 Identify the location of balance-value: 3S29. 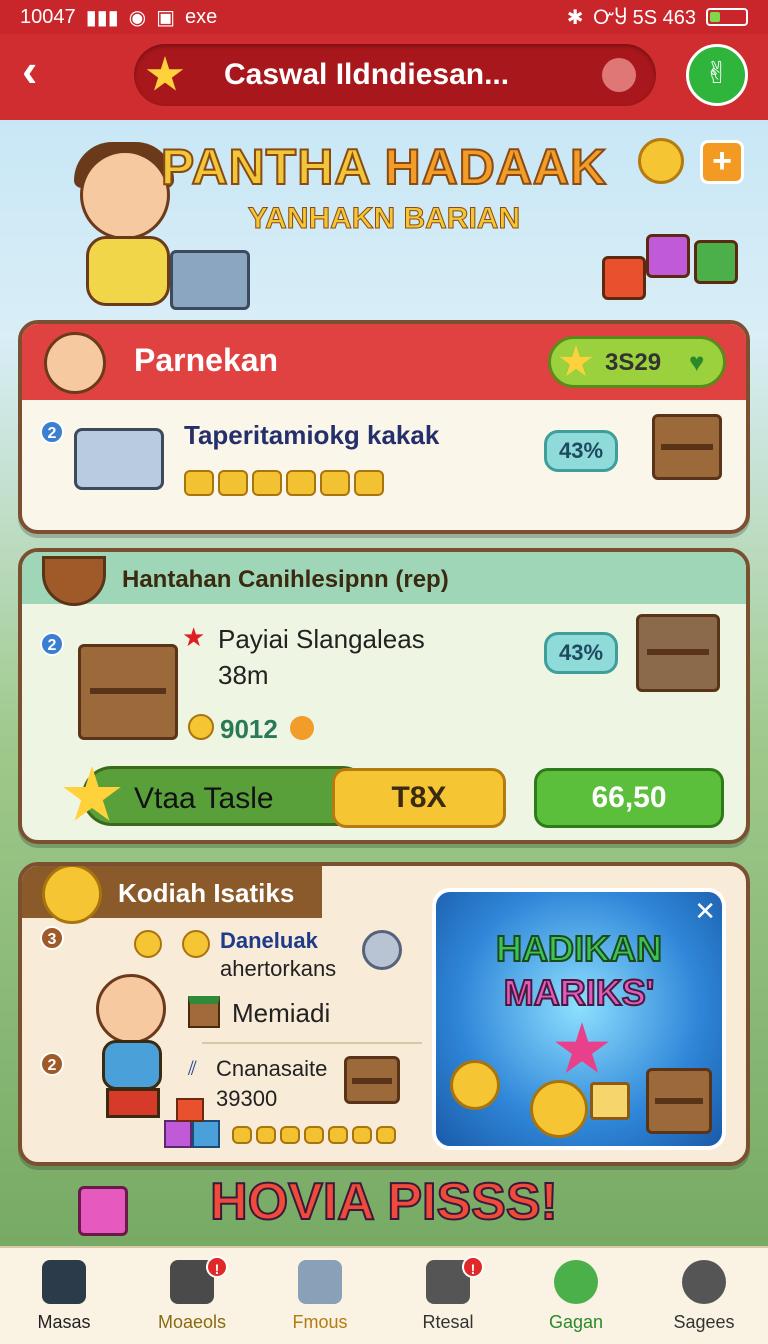
(633, 362).